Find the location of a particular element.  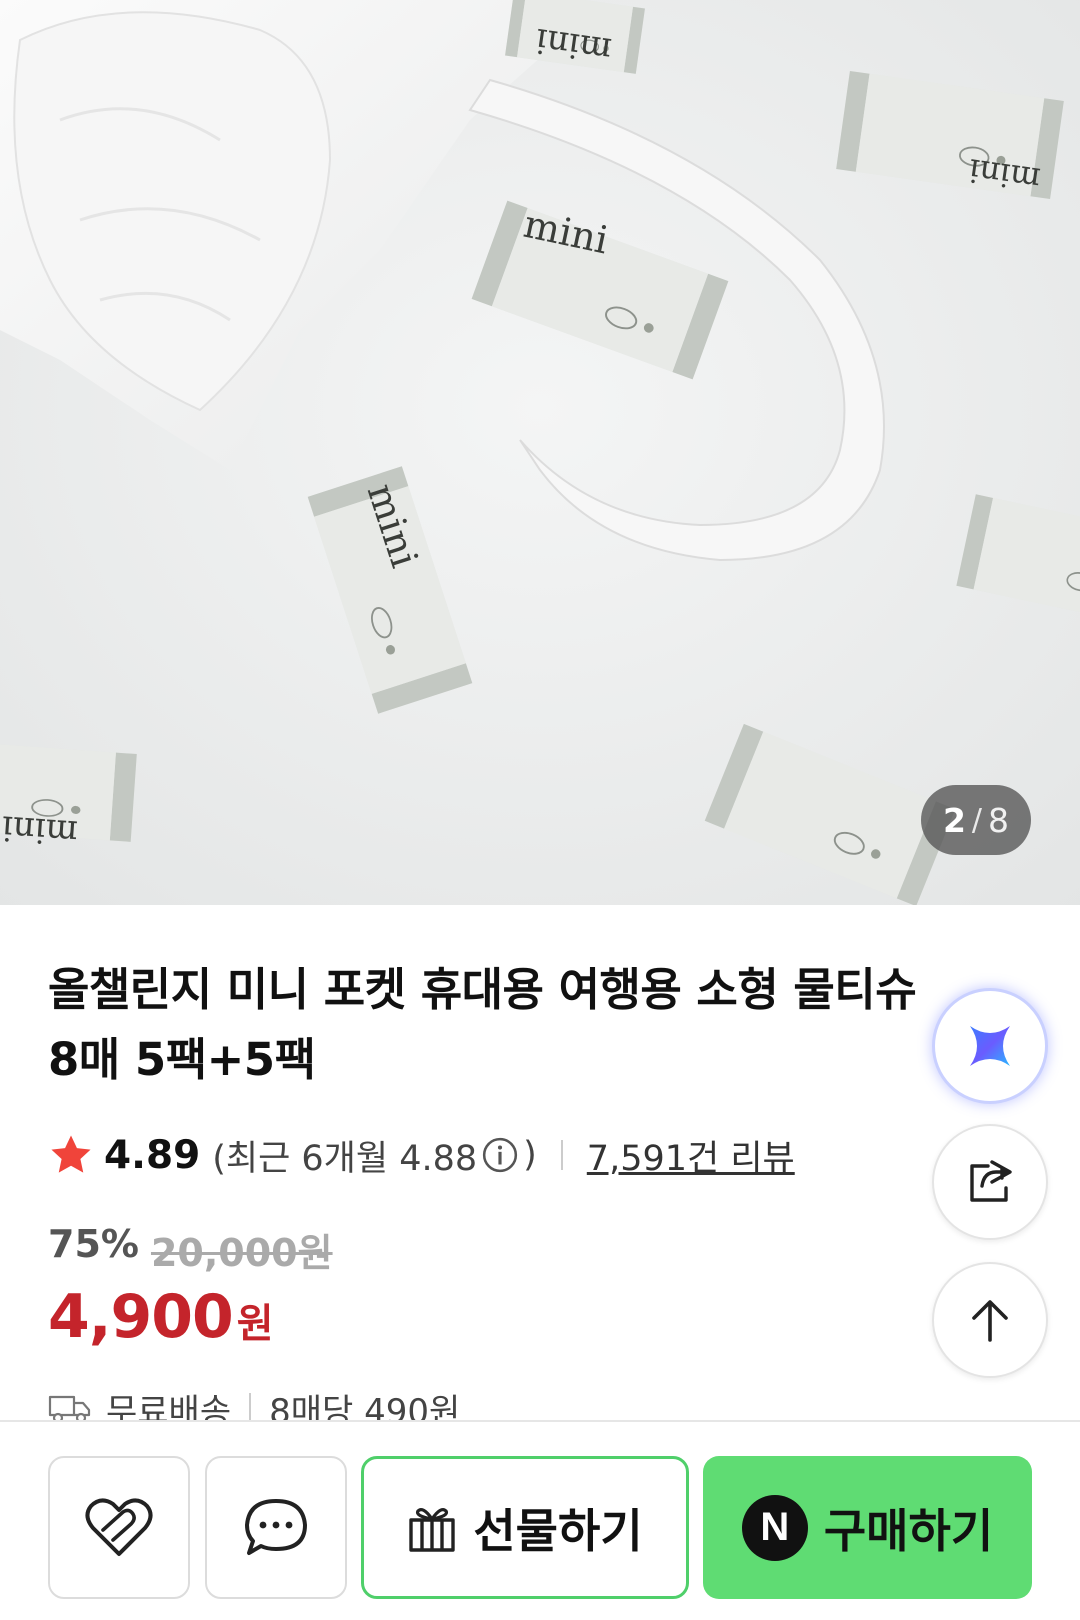

arrow-up-icon is located at coordinates (990, 1321).